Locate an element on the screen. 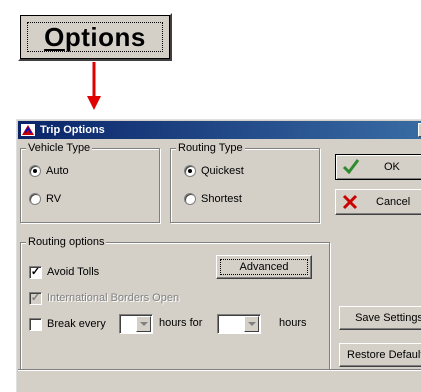 This screenshot has height=392, width=421. radio-auto is located at coordinates (35, 171).